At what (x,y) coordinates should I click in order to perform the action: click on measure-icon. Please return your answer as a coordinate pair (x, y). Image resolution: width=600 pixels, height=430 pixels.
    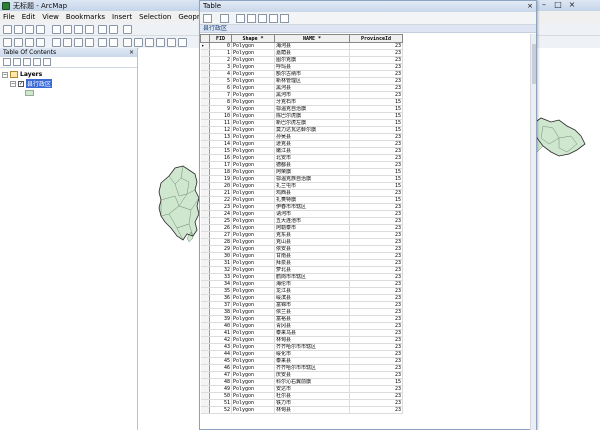
    Looking at the image, I should click on (160, 42).